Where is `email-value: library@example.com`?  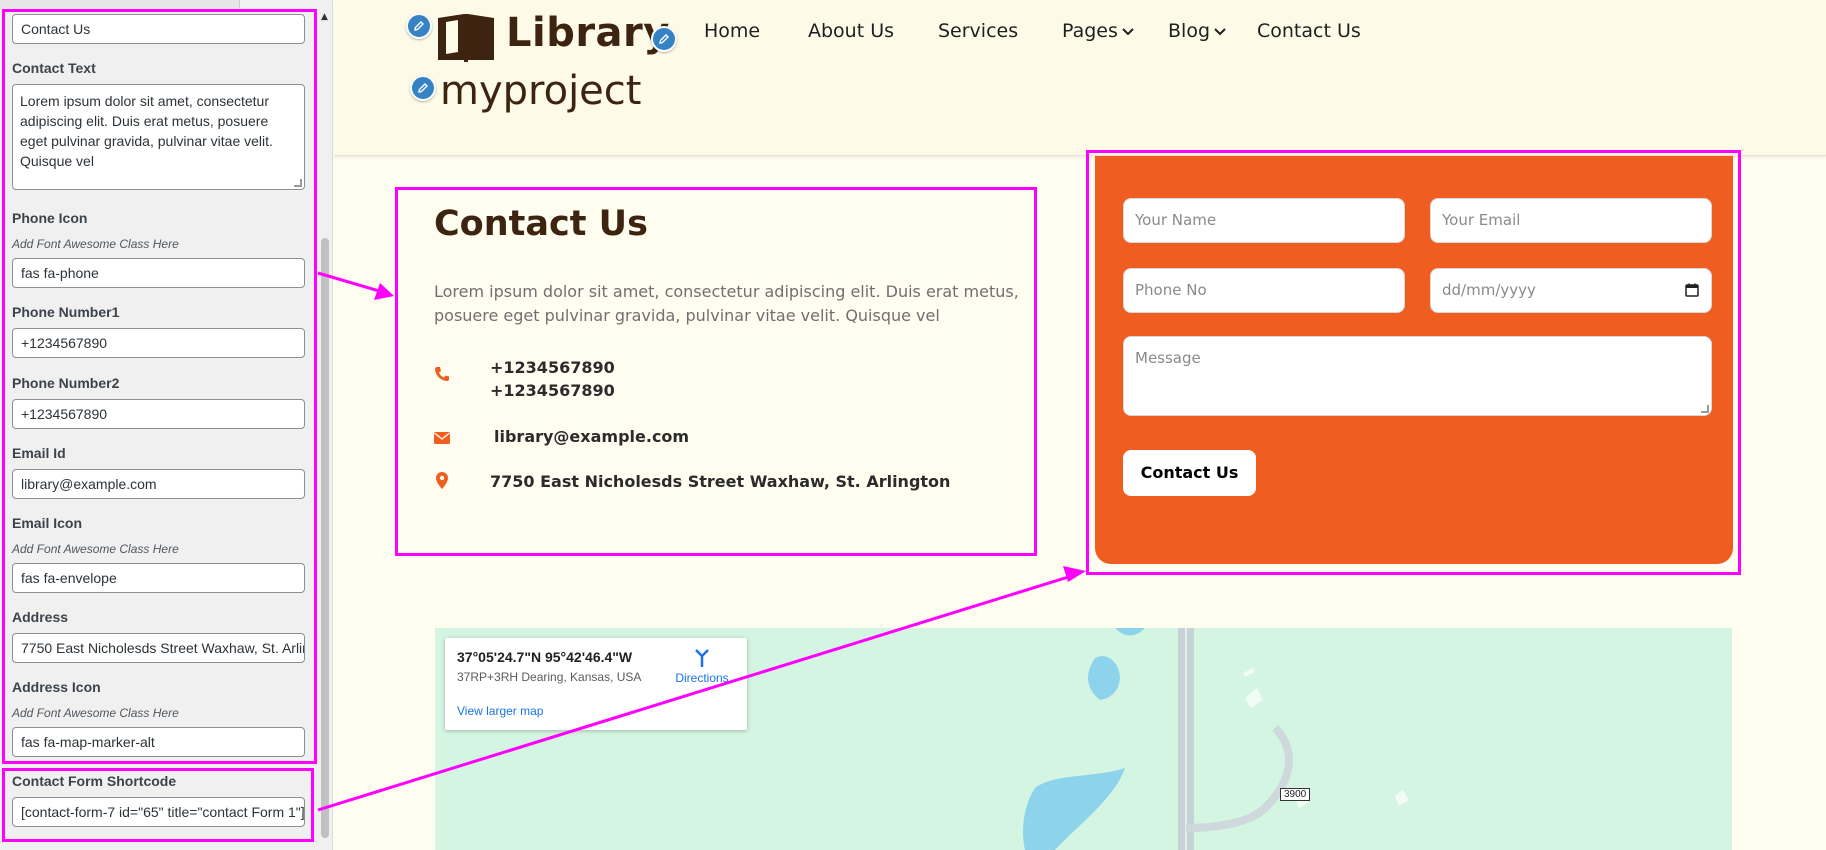
email-value: library@example.com is located at coordinates (591, 436).